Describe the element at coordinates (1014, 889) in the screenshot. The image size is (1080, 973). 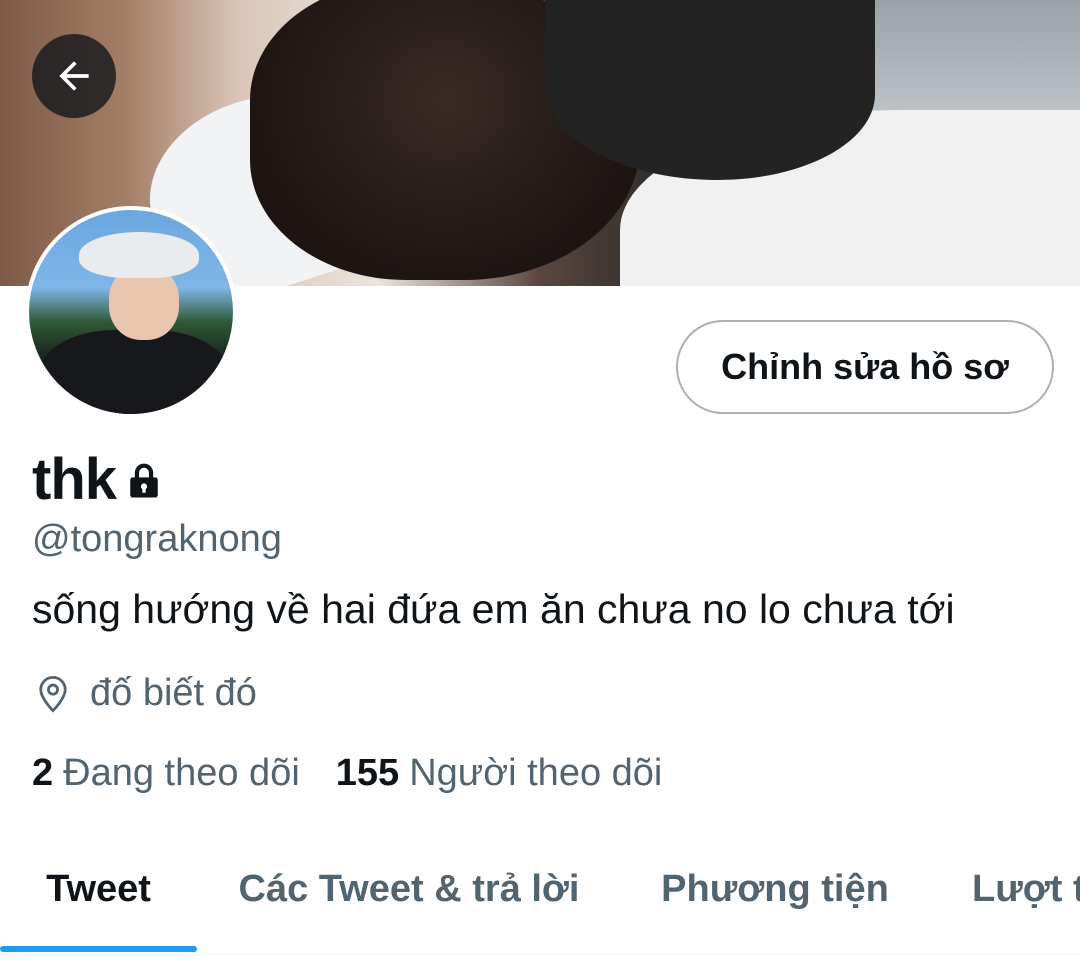
I see `tab-likes: Lượt thích` at that location.